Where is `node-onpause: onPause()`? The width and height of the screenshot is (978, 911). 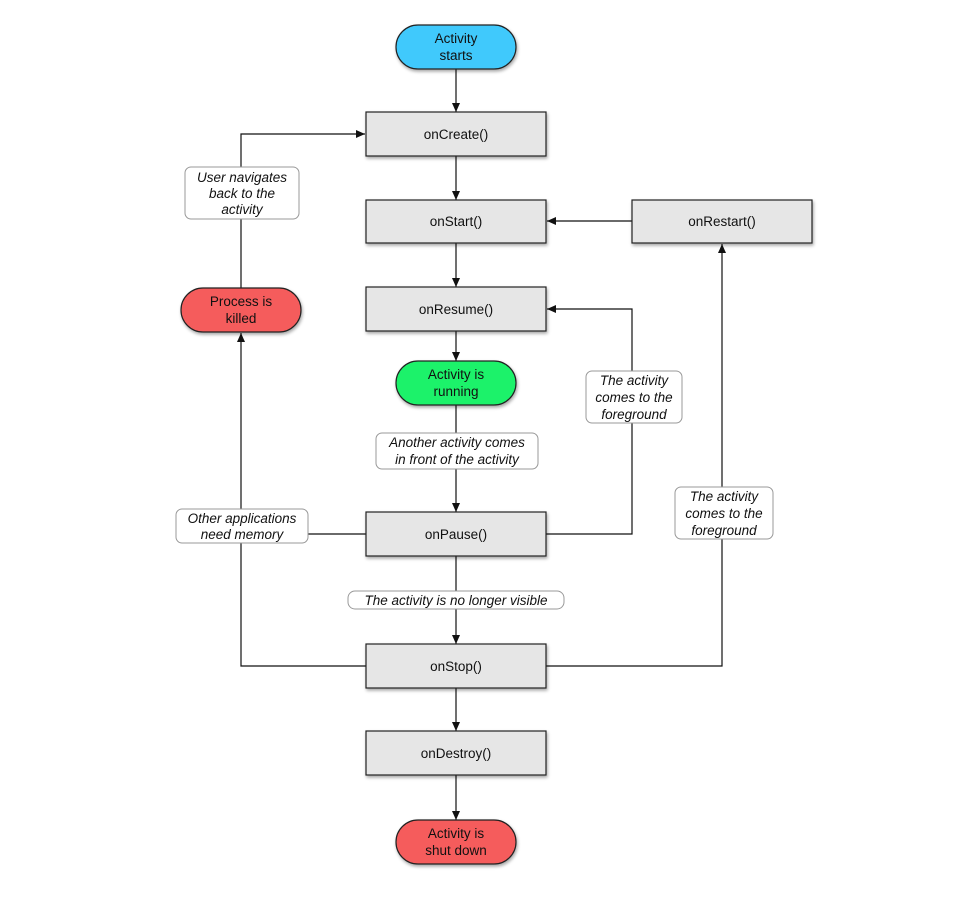
node-onpause: onPause() is located at coordinates (456, 534).